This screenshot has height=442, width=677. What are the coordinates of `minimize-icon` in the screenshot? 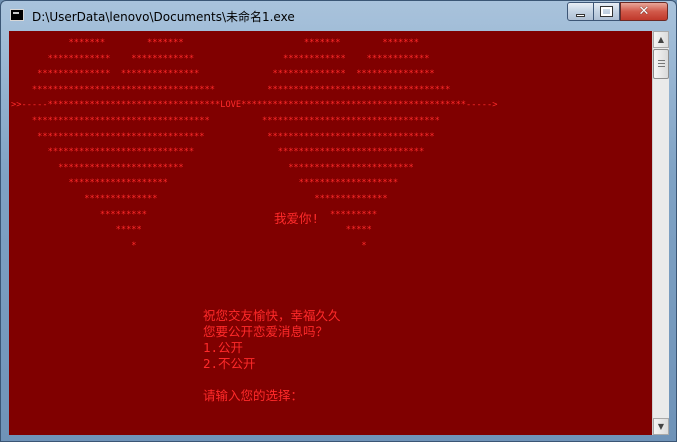 It's located at (580, 15).